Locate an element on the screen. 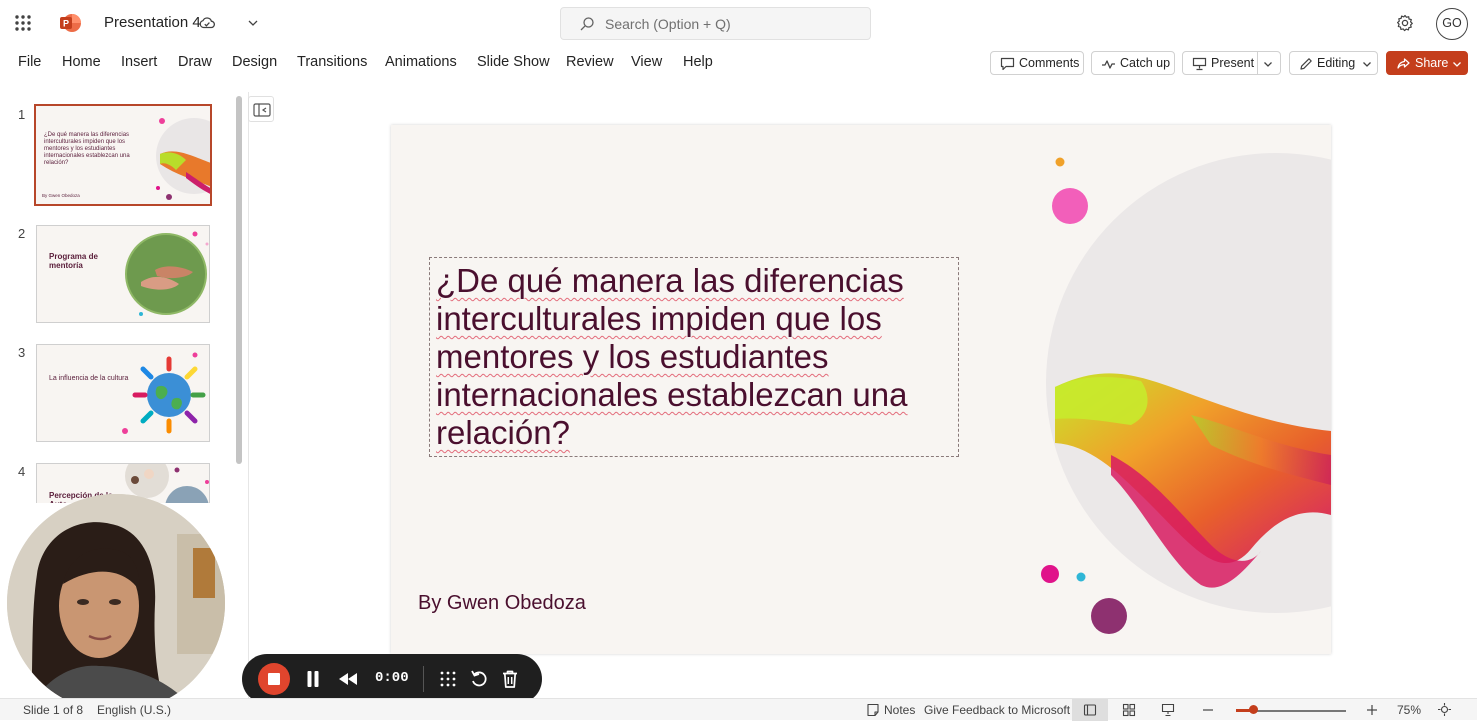  comments-label: Comments is located at coordinates (1049, 63).